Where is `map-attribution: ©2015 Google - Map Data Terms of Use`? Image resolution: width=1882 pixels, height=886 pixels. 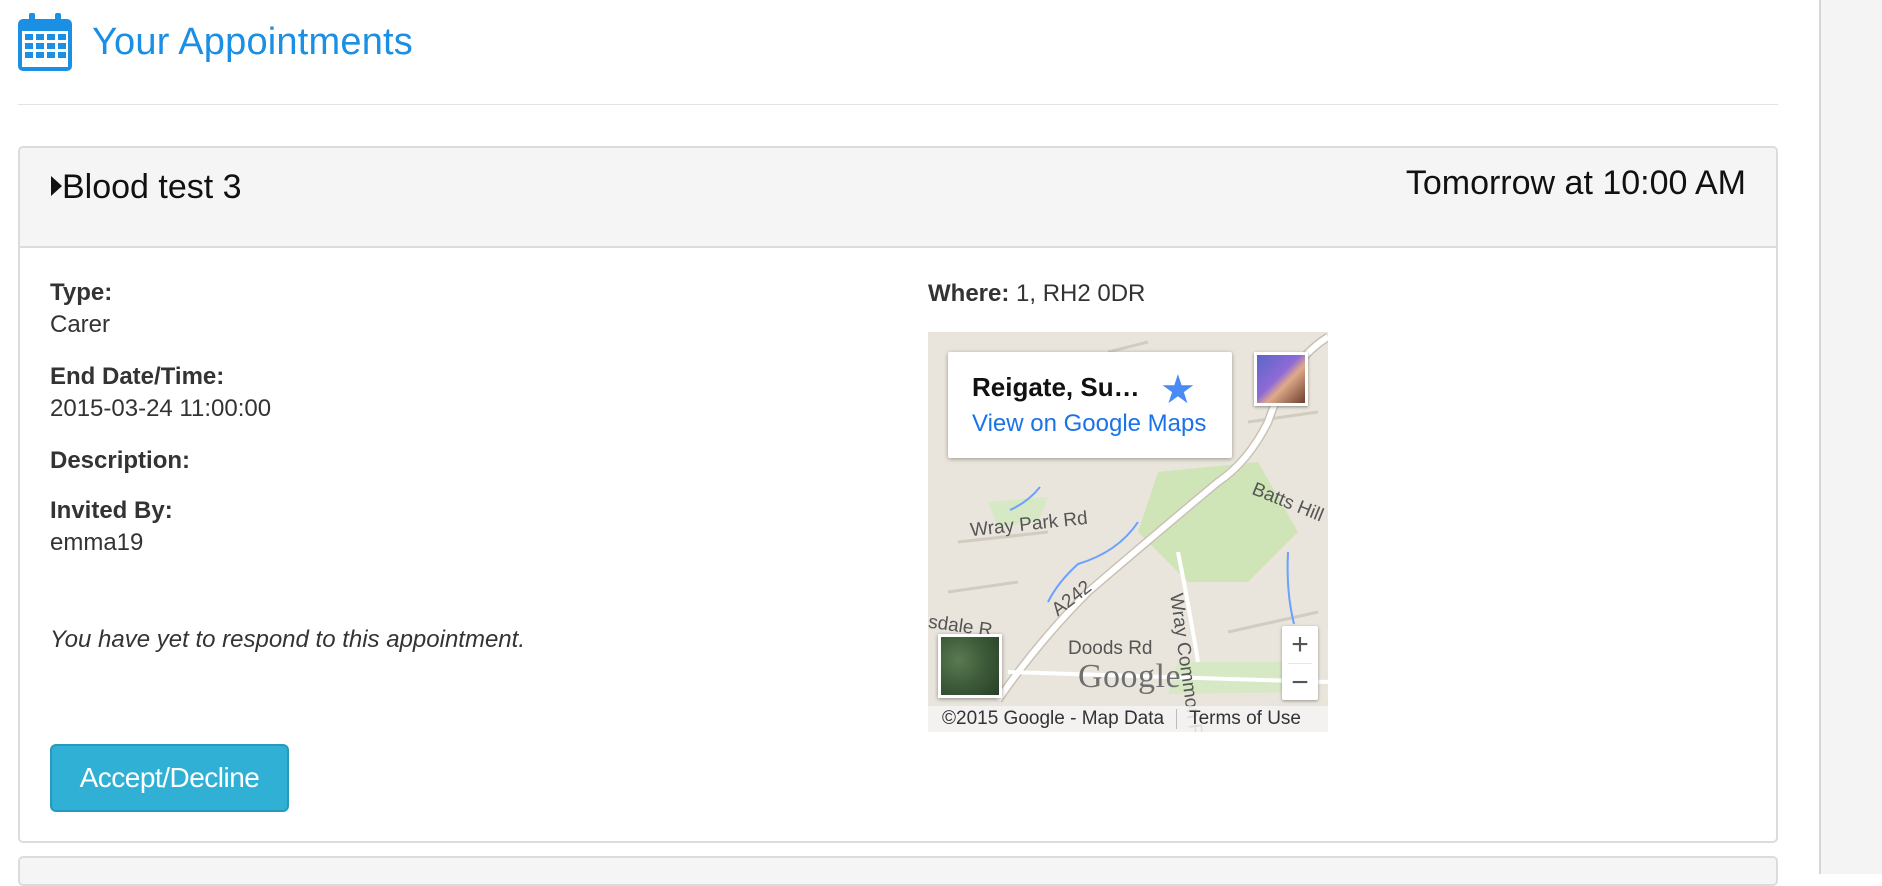 map-attribution: ©2015 Google - Map Data Terms of Use is located at coordinates (1128, 719).